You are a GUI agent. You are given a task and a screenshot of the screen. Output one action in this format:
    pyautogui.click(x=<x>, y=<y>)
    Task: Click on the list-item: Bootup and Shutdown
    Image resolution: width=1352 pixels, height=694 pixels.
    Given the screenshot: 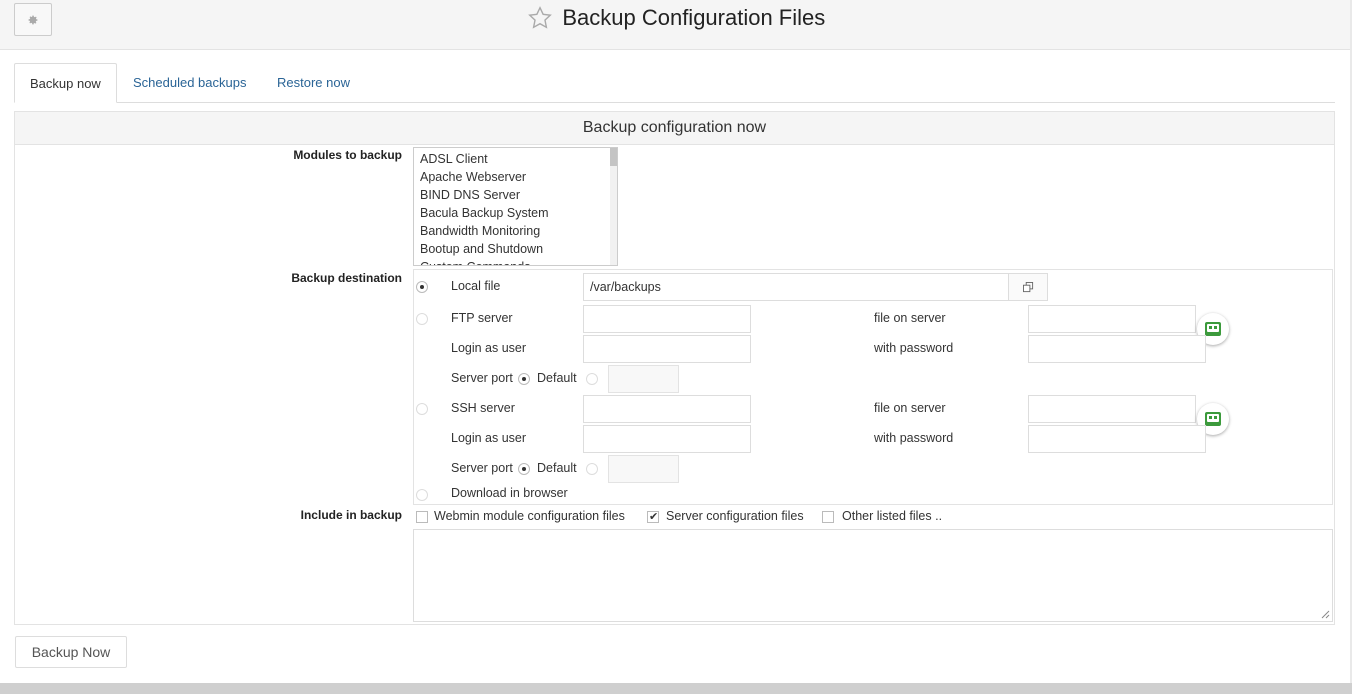 What is the action you would take?
    pyautogui.click(x=515, y=249)
    